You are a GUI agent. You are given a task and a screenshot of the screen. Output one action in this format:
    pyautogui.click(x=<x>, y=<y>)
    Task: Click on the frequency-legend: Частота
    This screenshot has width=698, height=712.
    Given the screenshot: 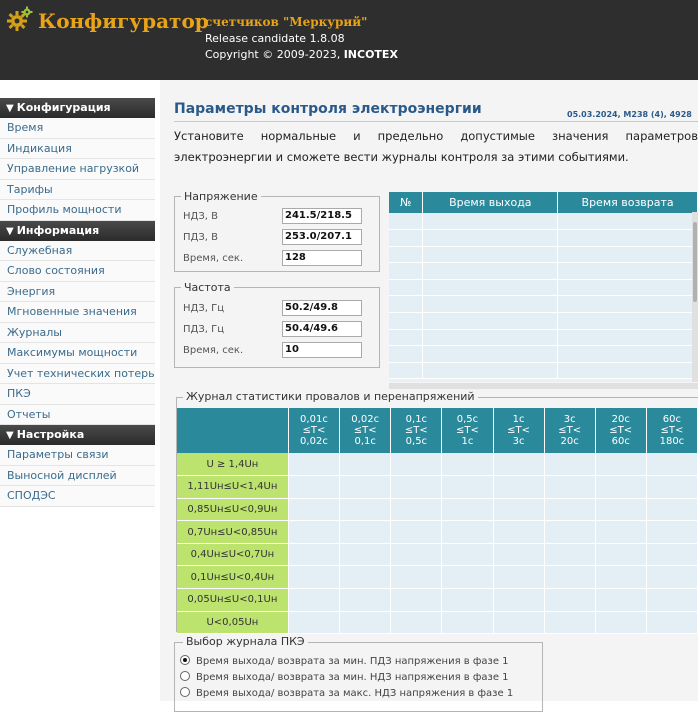 What is the action you would take?
    pyautogui.click(x=207, y=287)
    